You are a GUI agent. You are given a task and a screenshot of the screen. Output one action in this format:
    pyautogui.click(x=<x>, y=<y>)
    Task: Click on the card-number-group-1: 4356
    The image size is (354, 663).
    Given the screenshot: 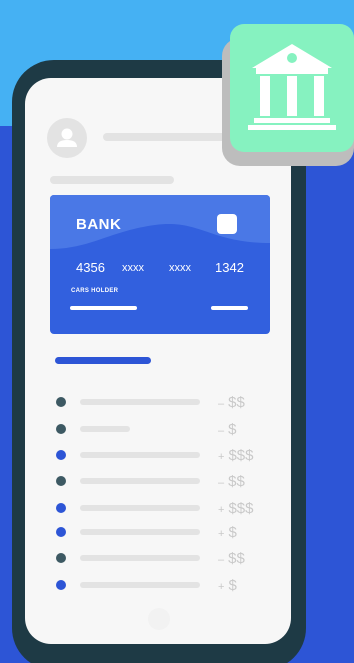 What is the action you would take?
    pyautogui.click(x=90, y=267)
    